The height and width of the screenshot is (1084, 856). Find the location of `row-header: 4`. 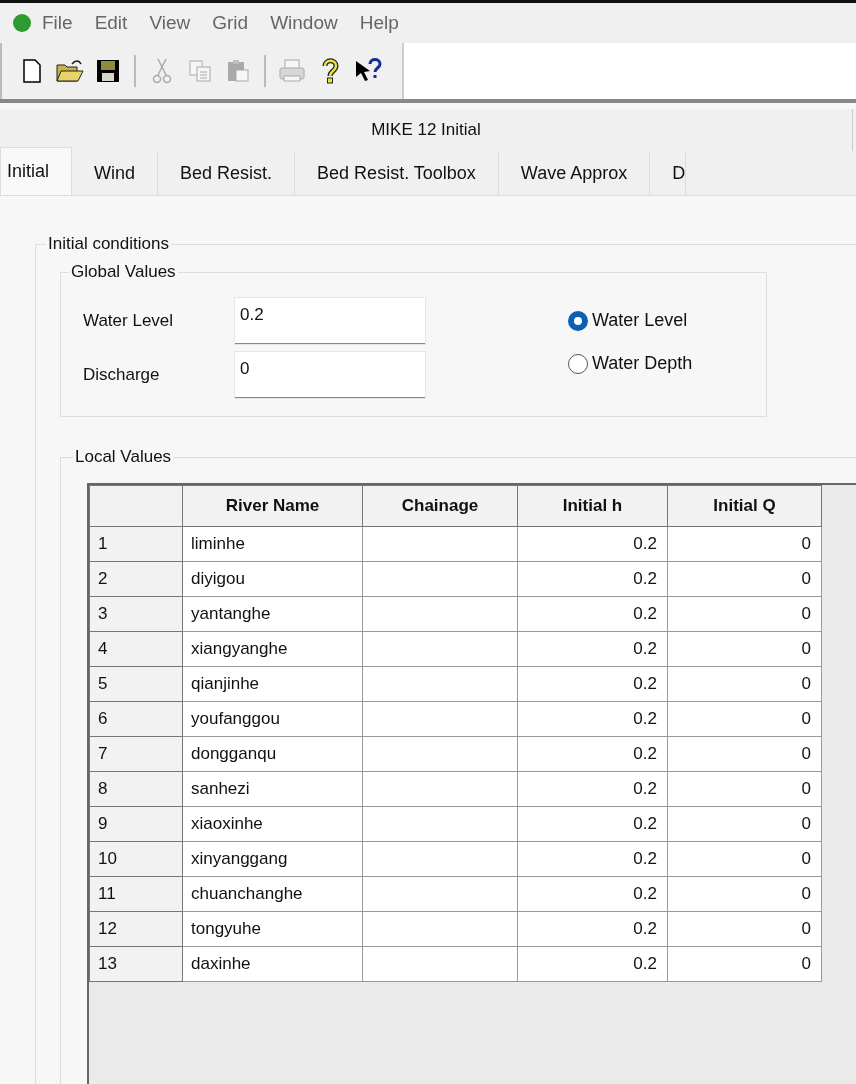

row-header: 4 is located at coordinates (136, 649).